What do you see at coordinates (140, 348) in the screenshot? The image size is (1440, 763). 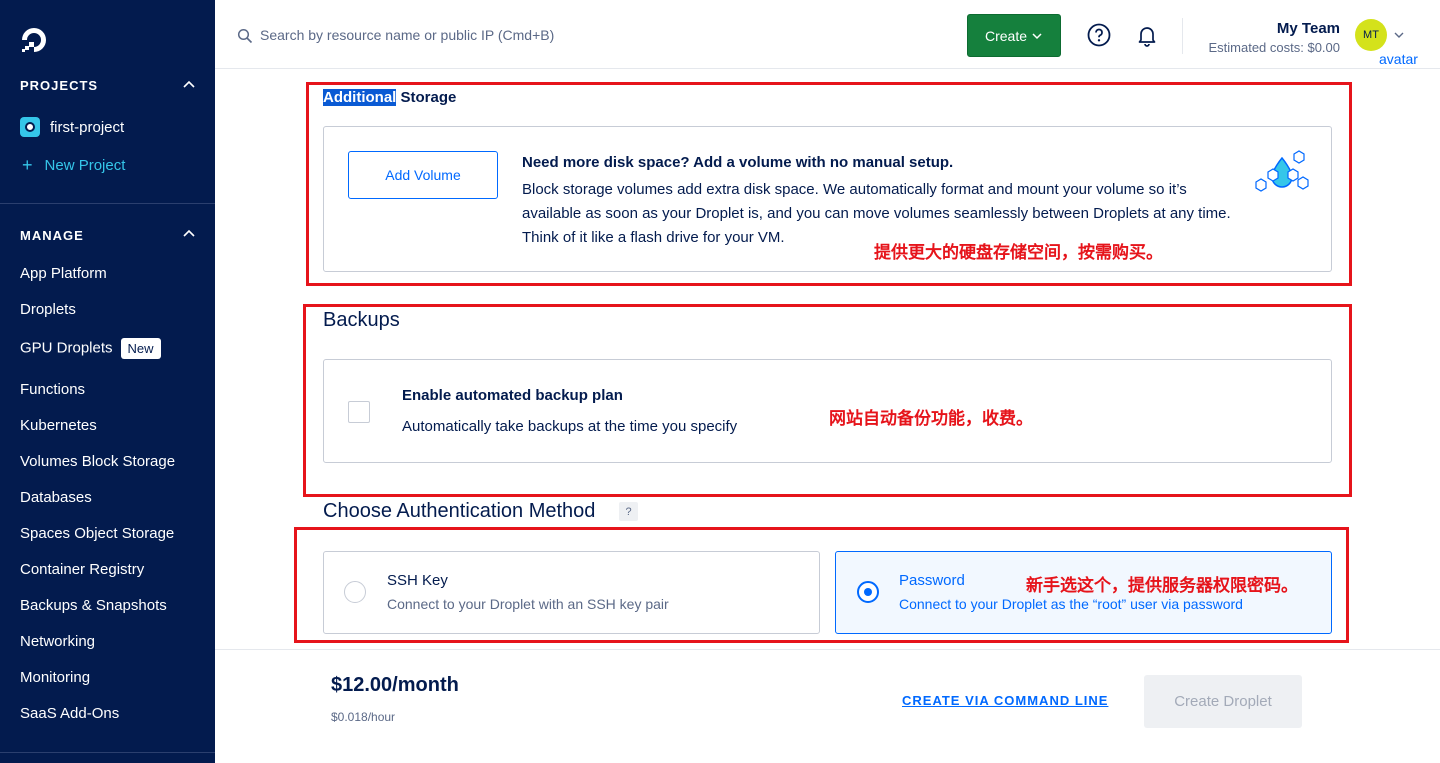 I see `new-badge: New` at bounding box center [140, 348].